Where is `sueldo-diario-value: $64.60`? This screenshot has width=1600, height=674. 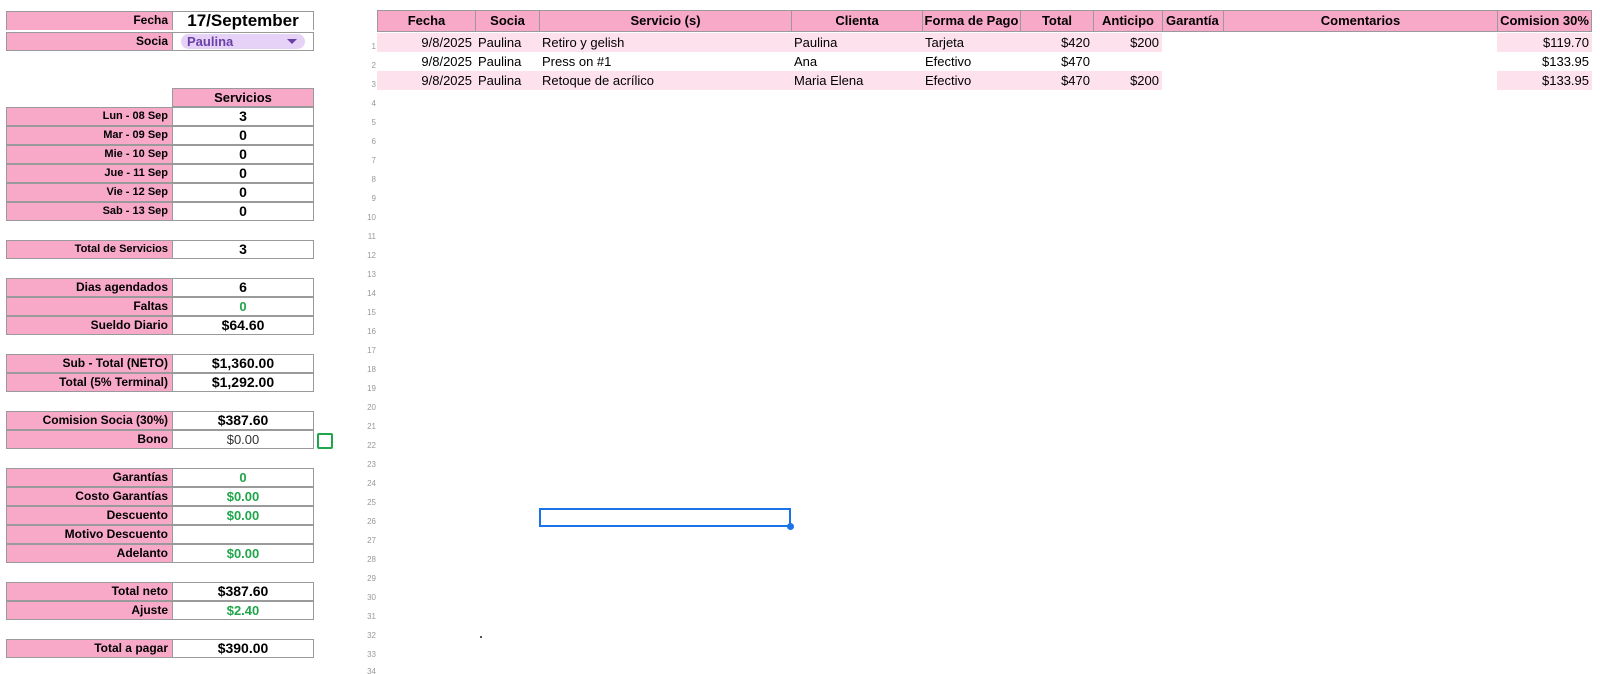 sueldo-diario-value: $64.60 is located at coordinates (243, 325).